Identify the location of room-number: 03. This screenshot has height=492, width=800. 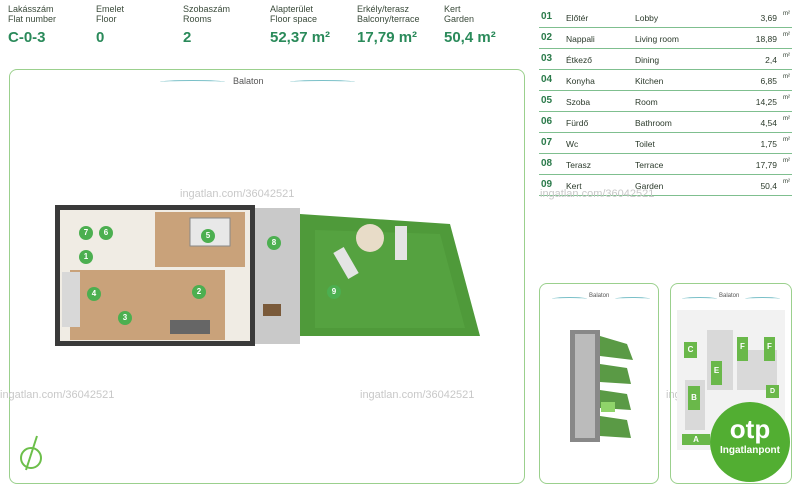
(547, 58).